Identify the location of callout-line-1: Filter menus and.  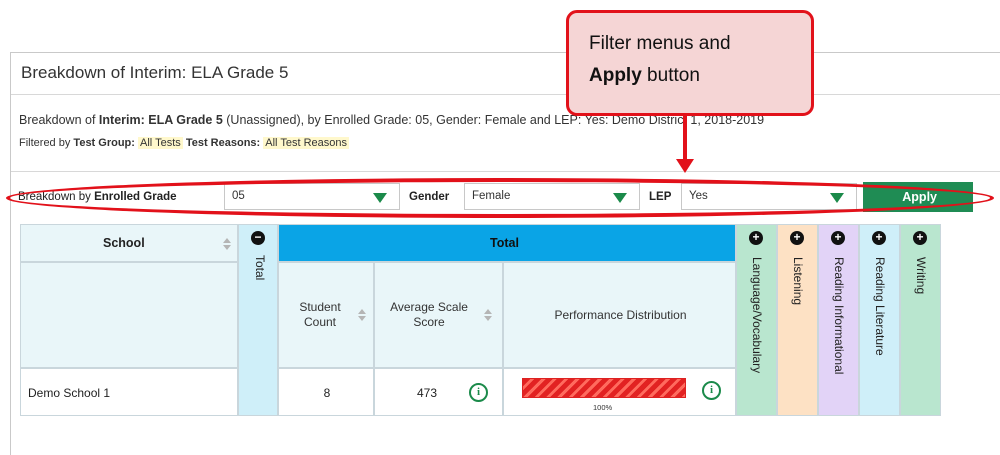
(660, 43).